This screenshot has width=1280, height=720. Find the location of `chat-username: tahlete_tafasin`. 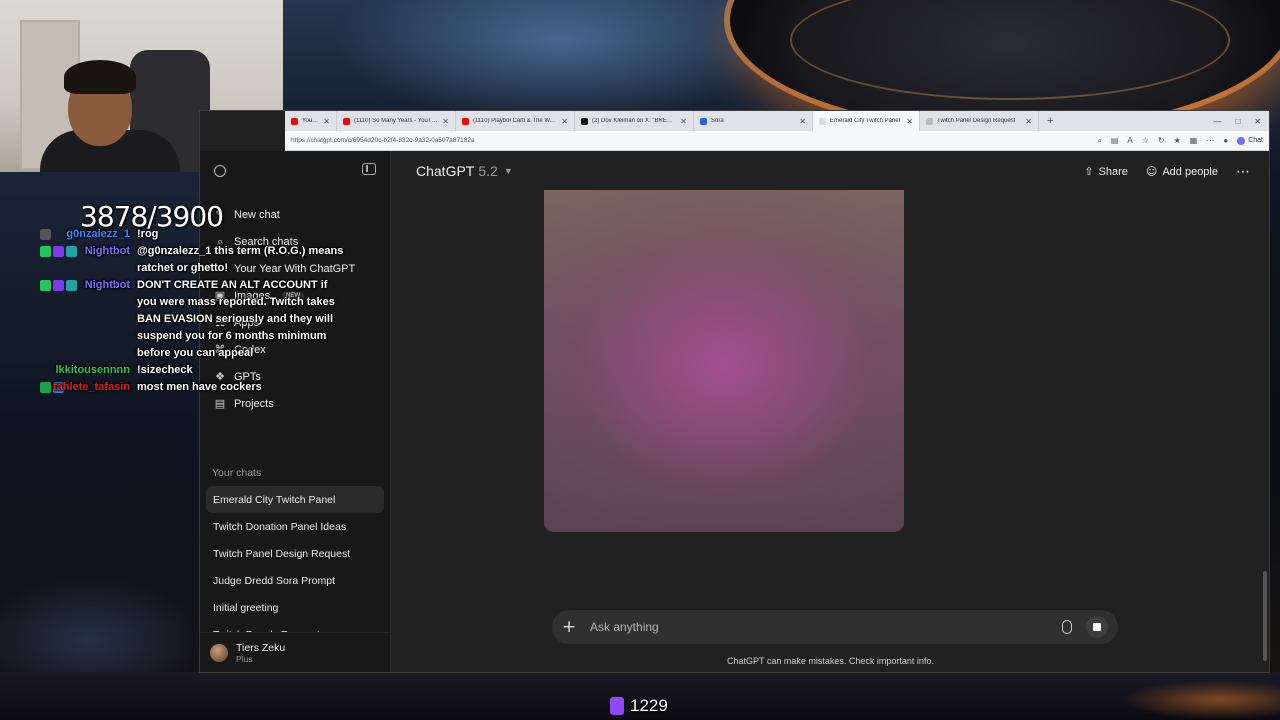

chat-username: tahlete_tafasin is located at coordinates (91, 387).